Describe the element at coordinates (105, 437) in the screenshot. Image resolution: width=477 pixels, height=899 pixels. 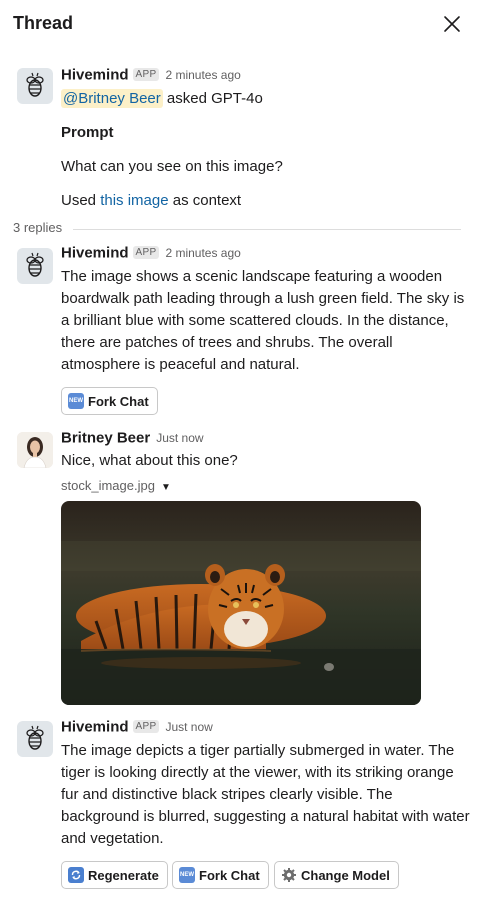
I see `sender-name: Britney Beer` at that location.